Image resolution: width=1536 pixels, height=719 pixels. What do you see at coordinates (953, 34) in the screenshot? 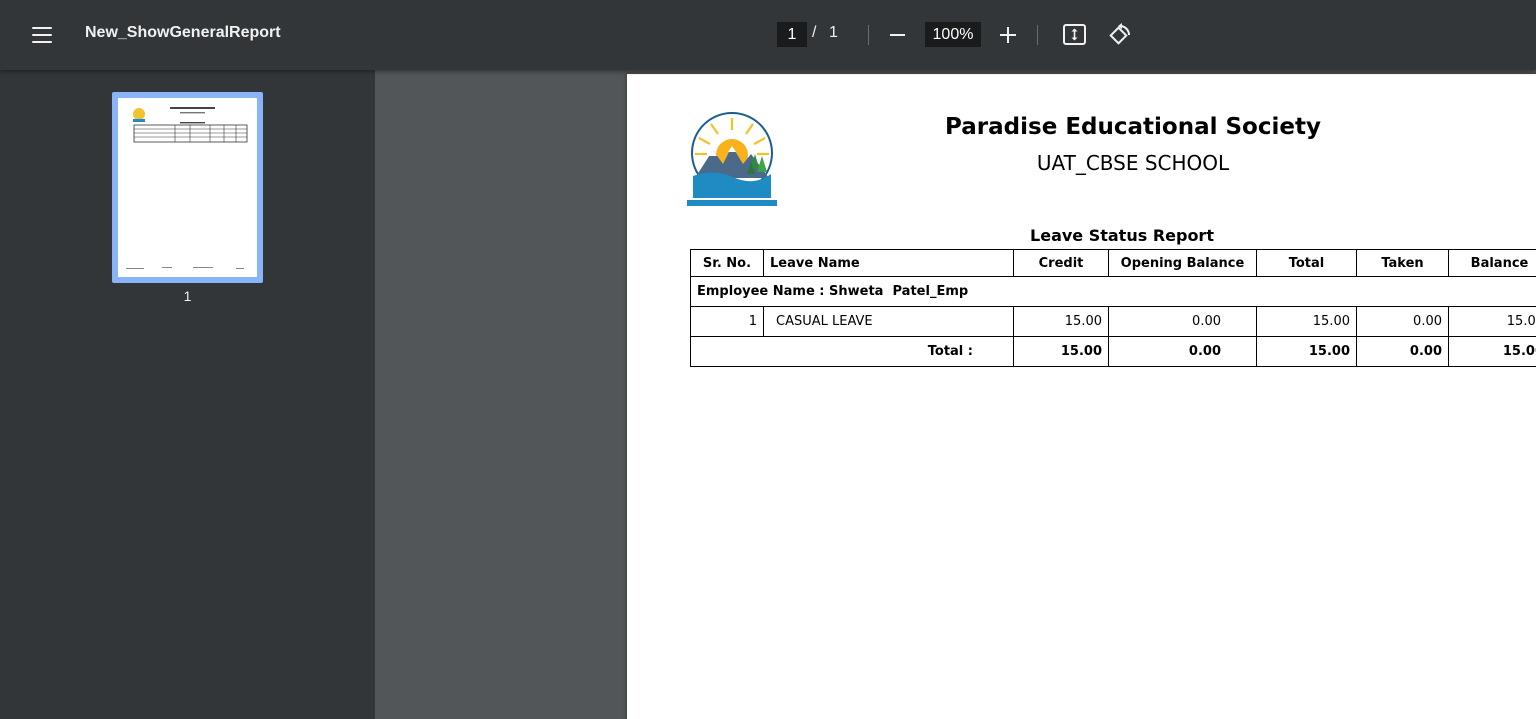
I see `zoom-level-input: 100%` at bounding box center [953, 34].